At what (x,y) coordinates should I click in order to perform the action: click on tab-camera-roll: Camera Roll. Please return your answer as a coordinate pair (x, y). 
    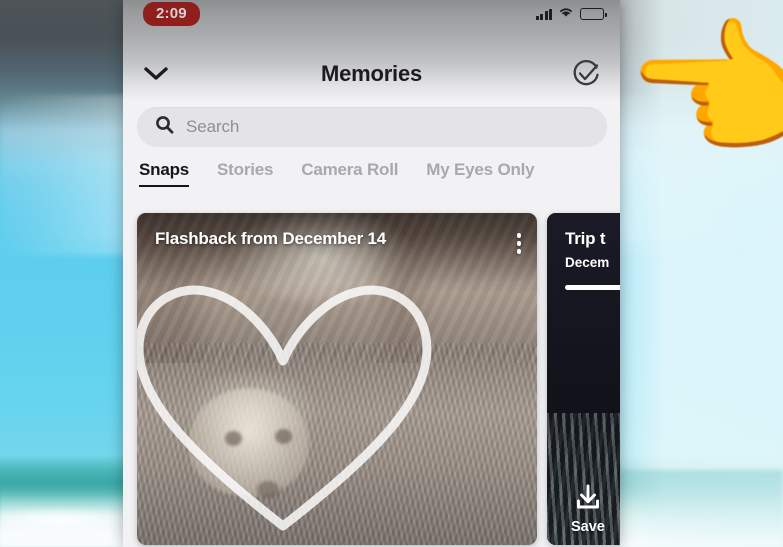
    Looking at the image, I should click on (349, 172).